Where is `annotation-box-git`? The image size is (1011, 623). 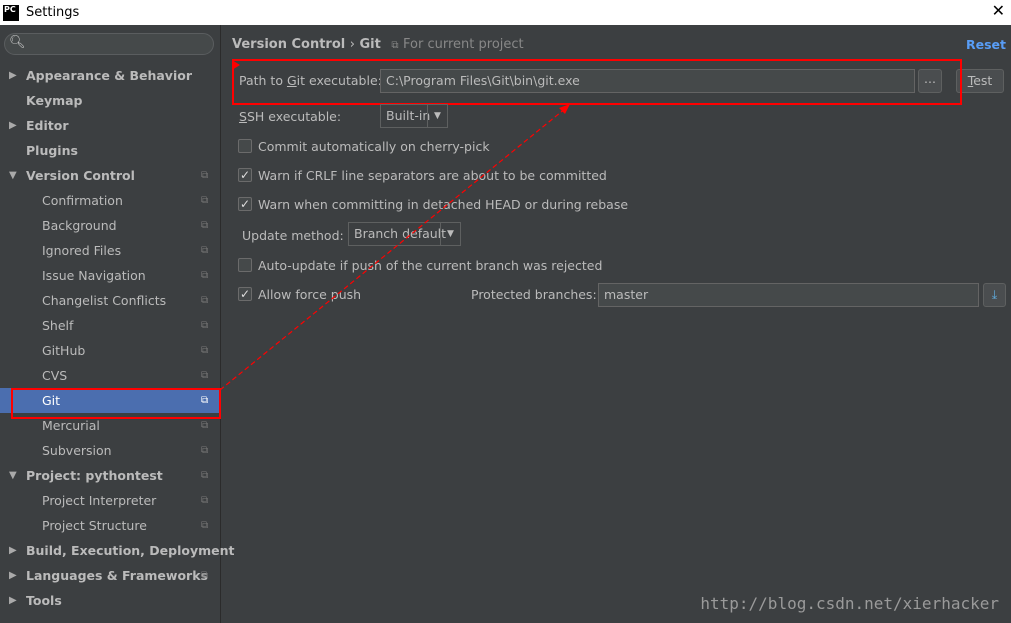
annotation-box-git is located at coordinates (116, 403).